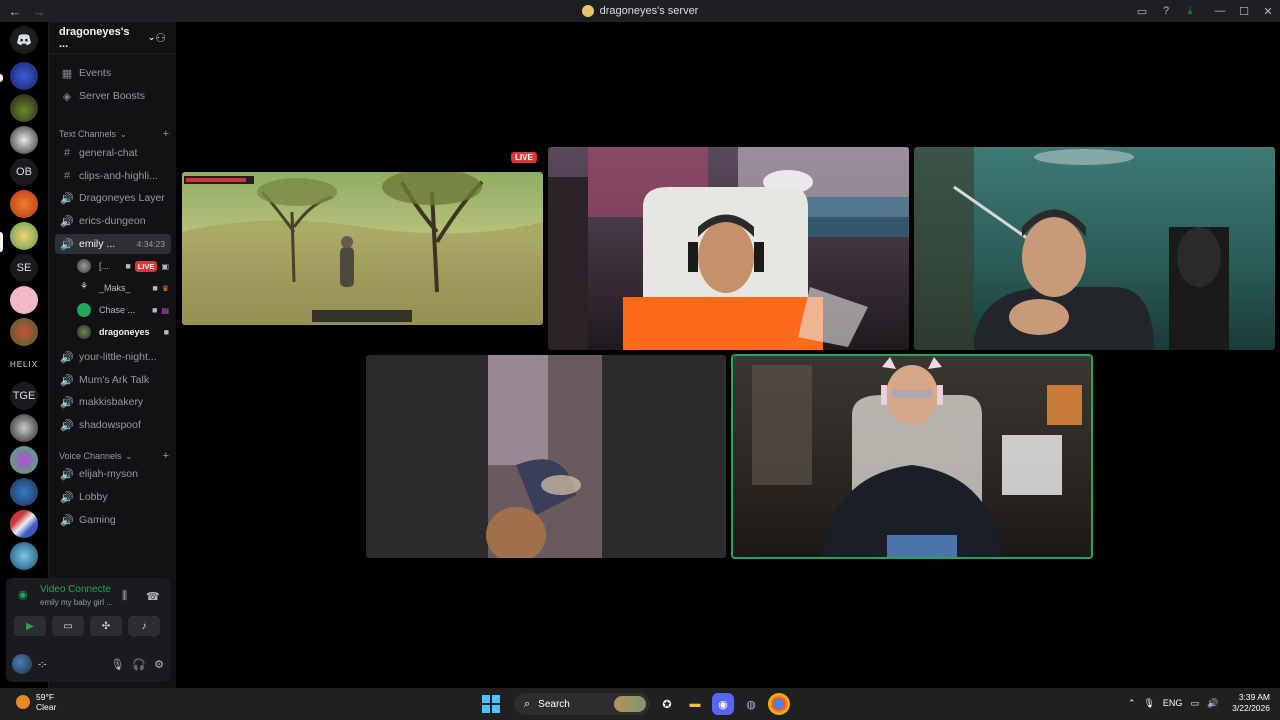 This screenshot has width=1280, height=720. What do you see at coordinates (114, 456) in the screenshot?
I see `voice-channels-category: Voice Channels ⌄ +` at bounding box center [114, 456].